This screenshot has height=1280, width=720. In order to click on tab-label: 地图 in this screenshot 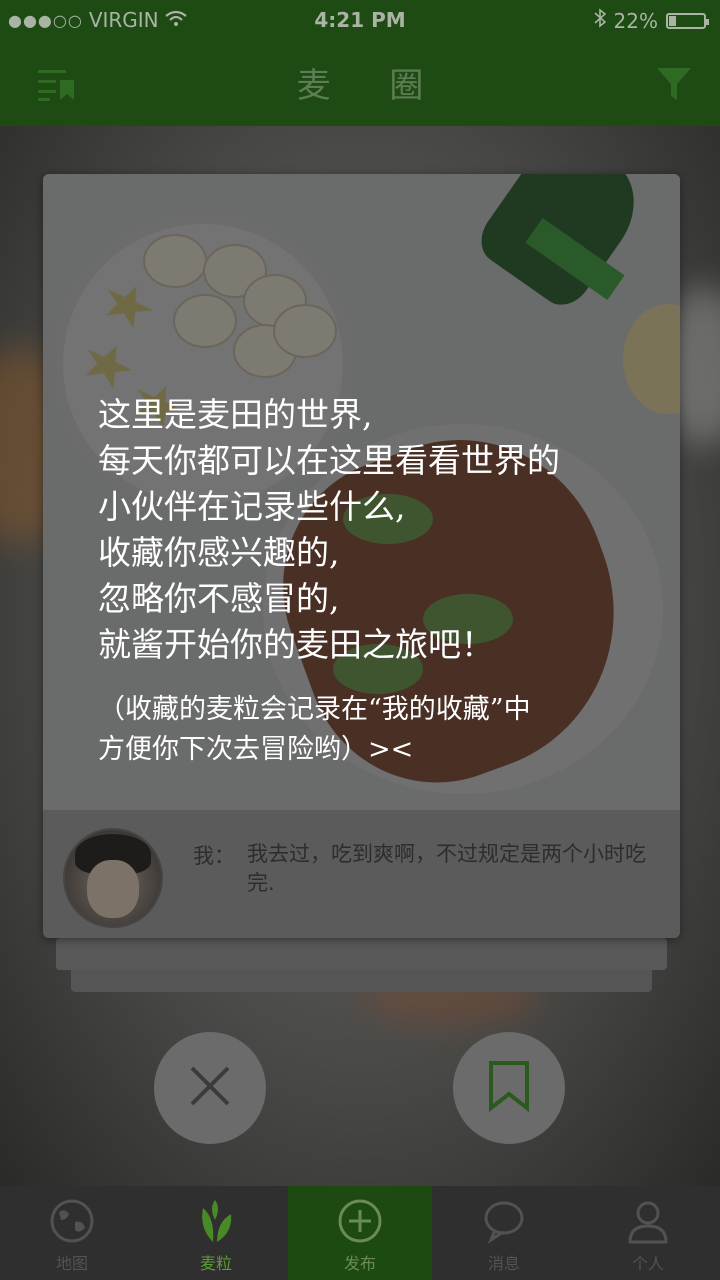, I will do `click(71, 1263)`.